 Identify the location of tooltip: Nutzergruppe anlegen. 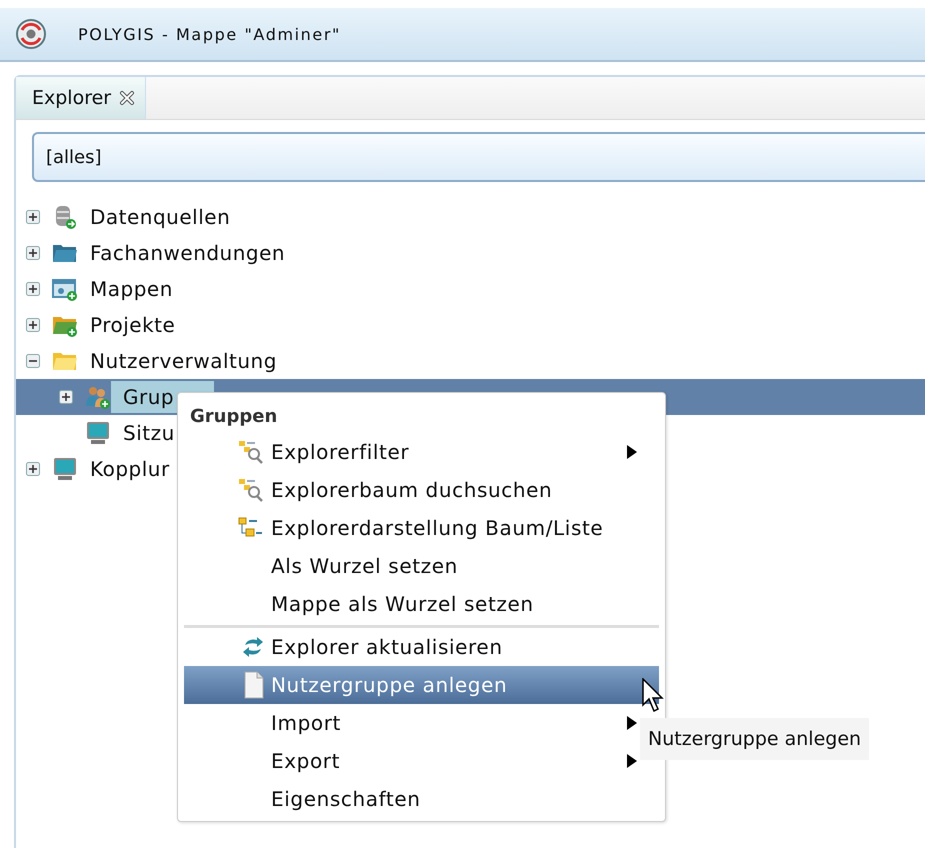
(755, 739).